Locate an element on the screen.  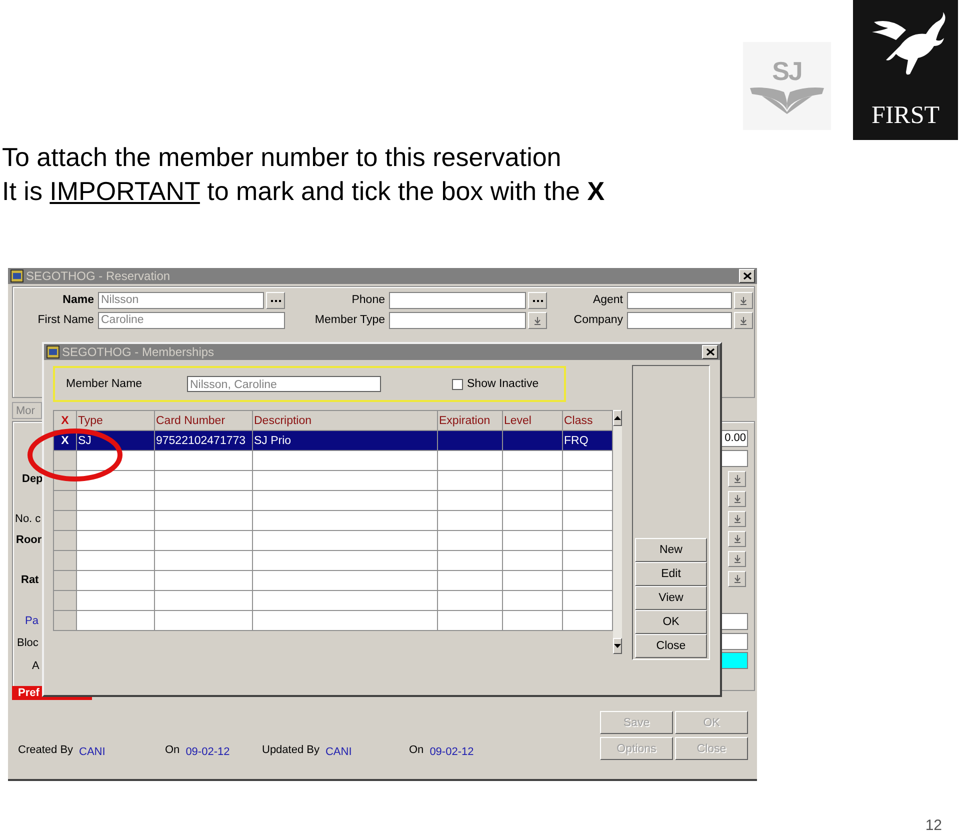
table-cell: SJ Prio is located at coordinates (345, 440).